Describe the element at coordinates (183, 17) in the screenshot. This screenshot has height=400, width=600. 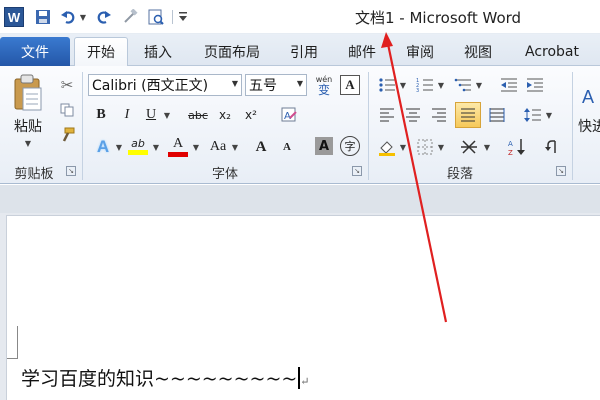
I see `customize-toolbar-icon` at that location.